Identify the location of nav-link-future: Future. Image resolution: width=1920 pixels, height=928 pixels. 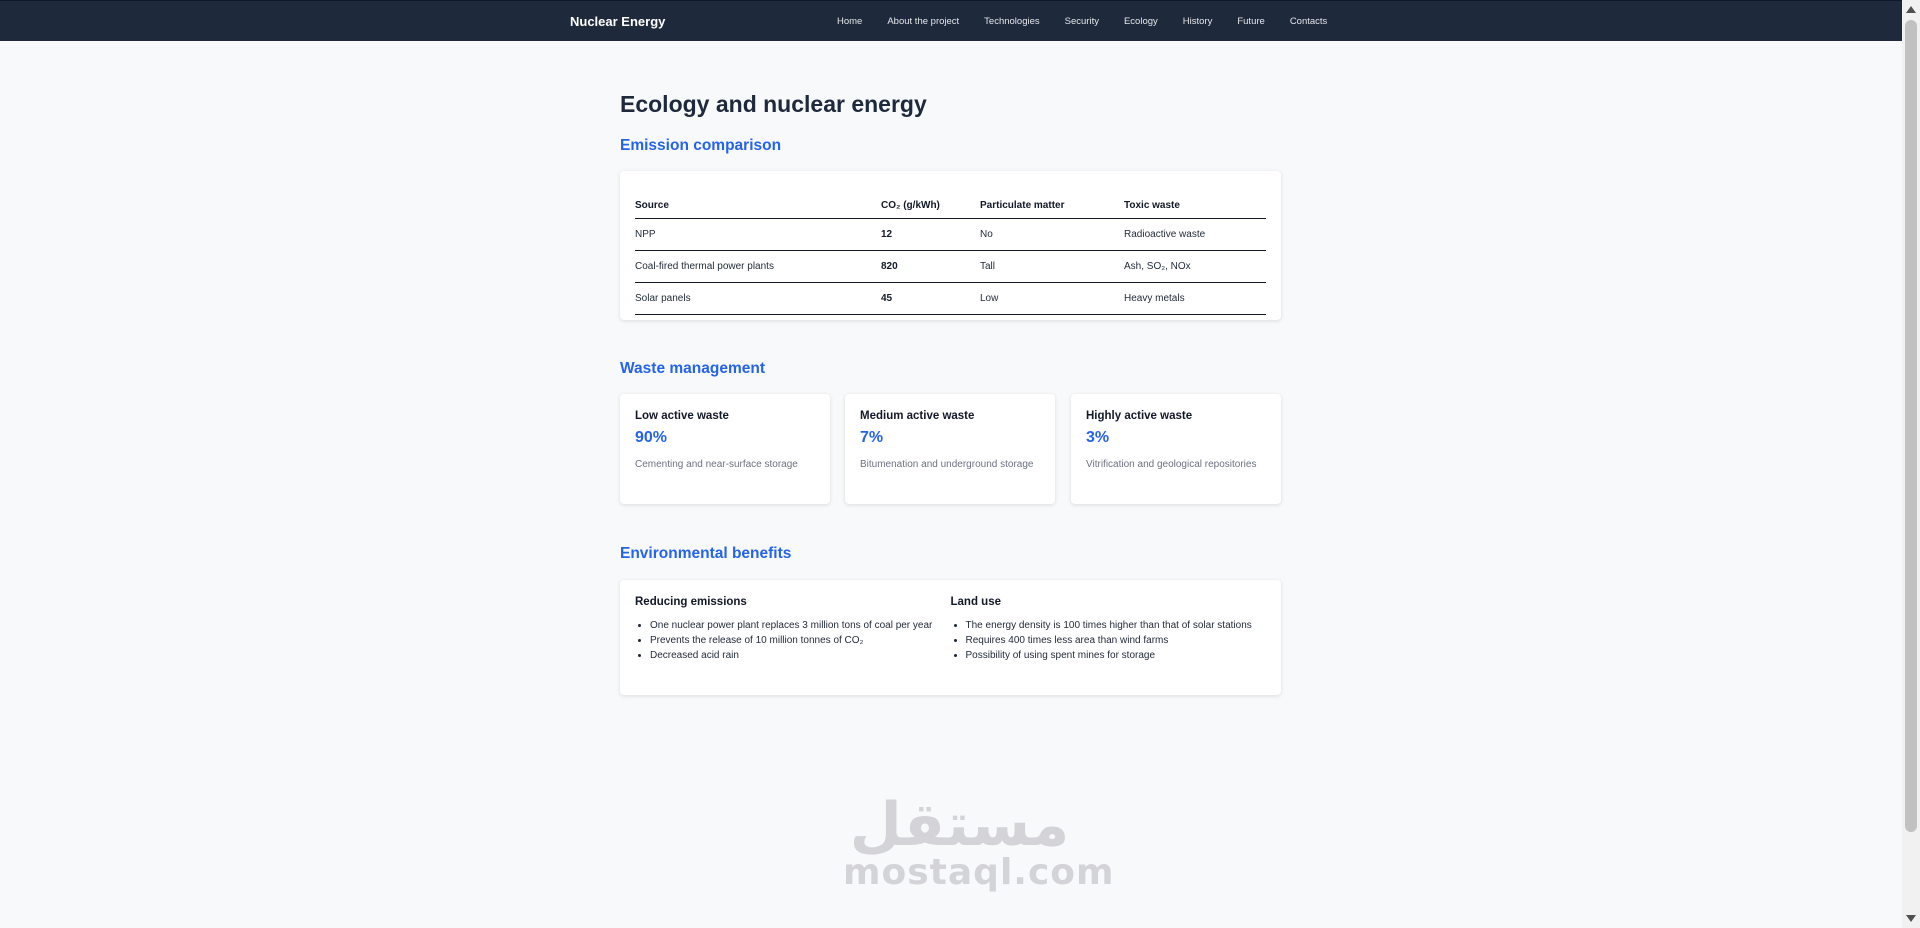
(1250, 21).